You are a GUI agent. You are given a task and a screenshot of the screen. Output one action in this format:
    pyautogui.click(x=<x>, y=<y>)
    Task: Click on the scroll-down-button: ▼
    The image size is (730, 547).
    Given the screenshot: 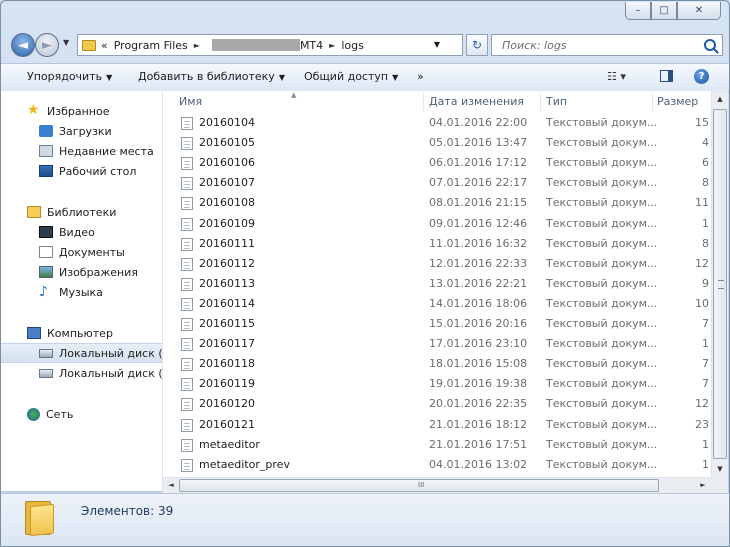 What is the action you would take?
    pyautogui.click(x=720, y=469)
    